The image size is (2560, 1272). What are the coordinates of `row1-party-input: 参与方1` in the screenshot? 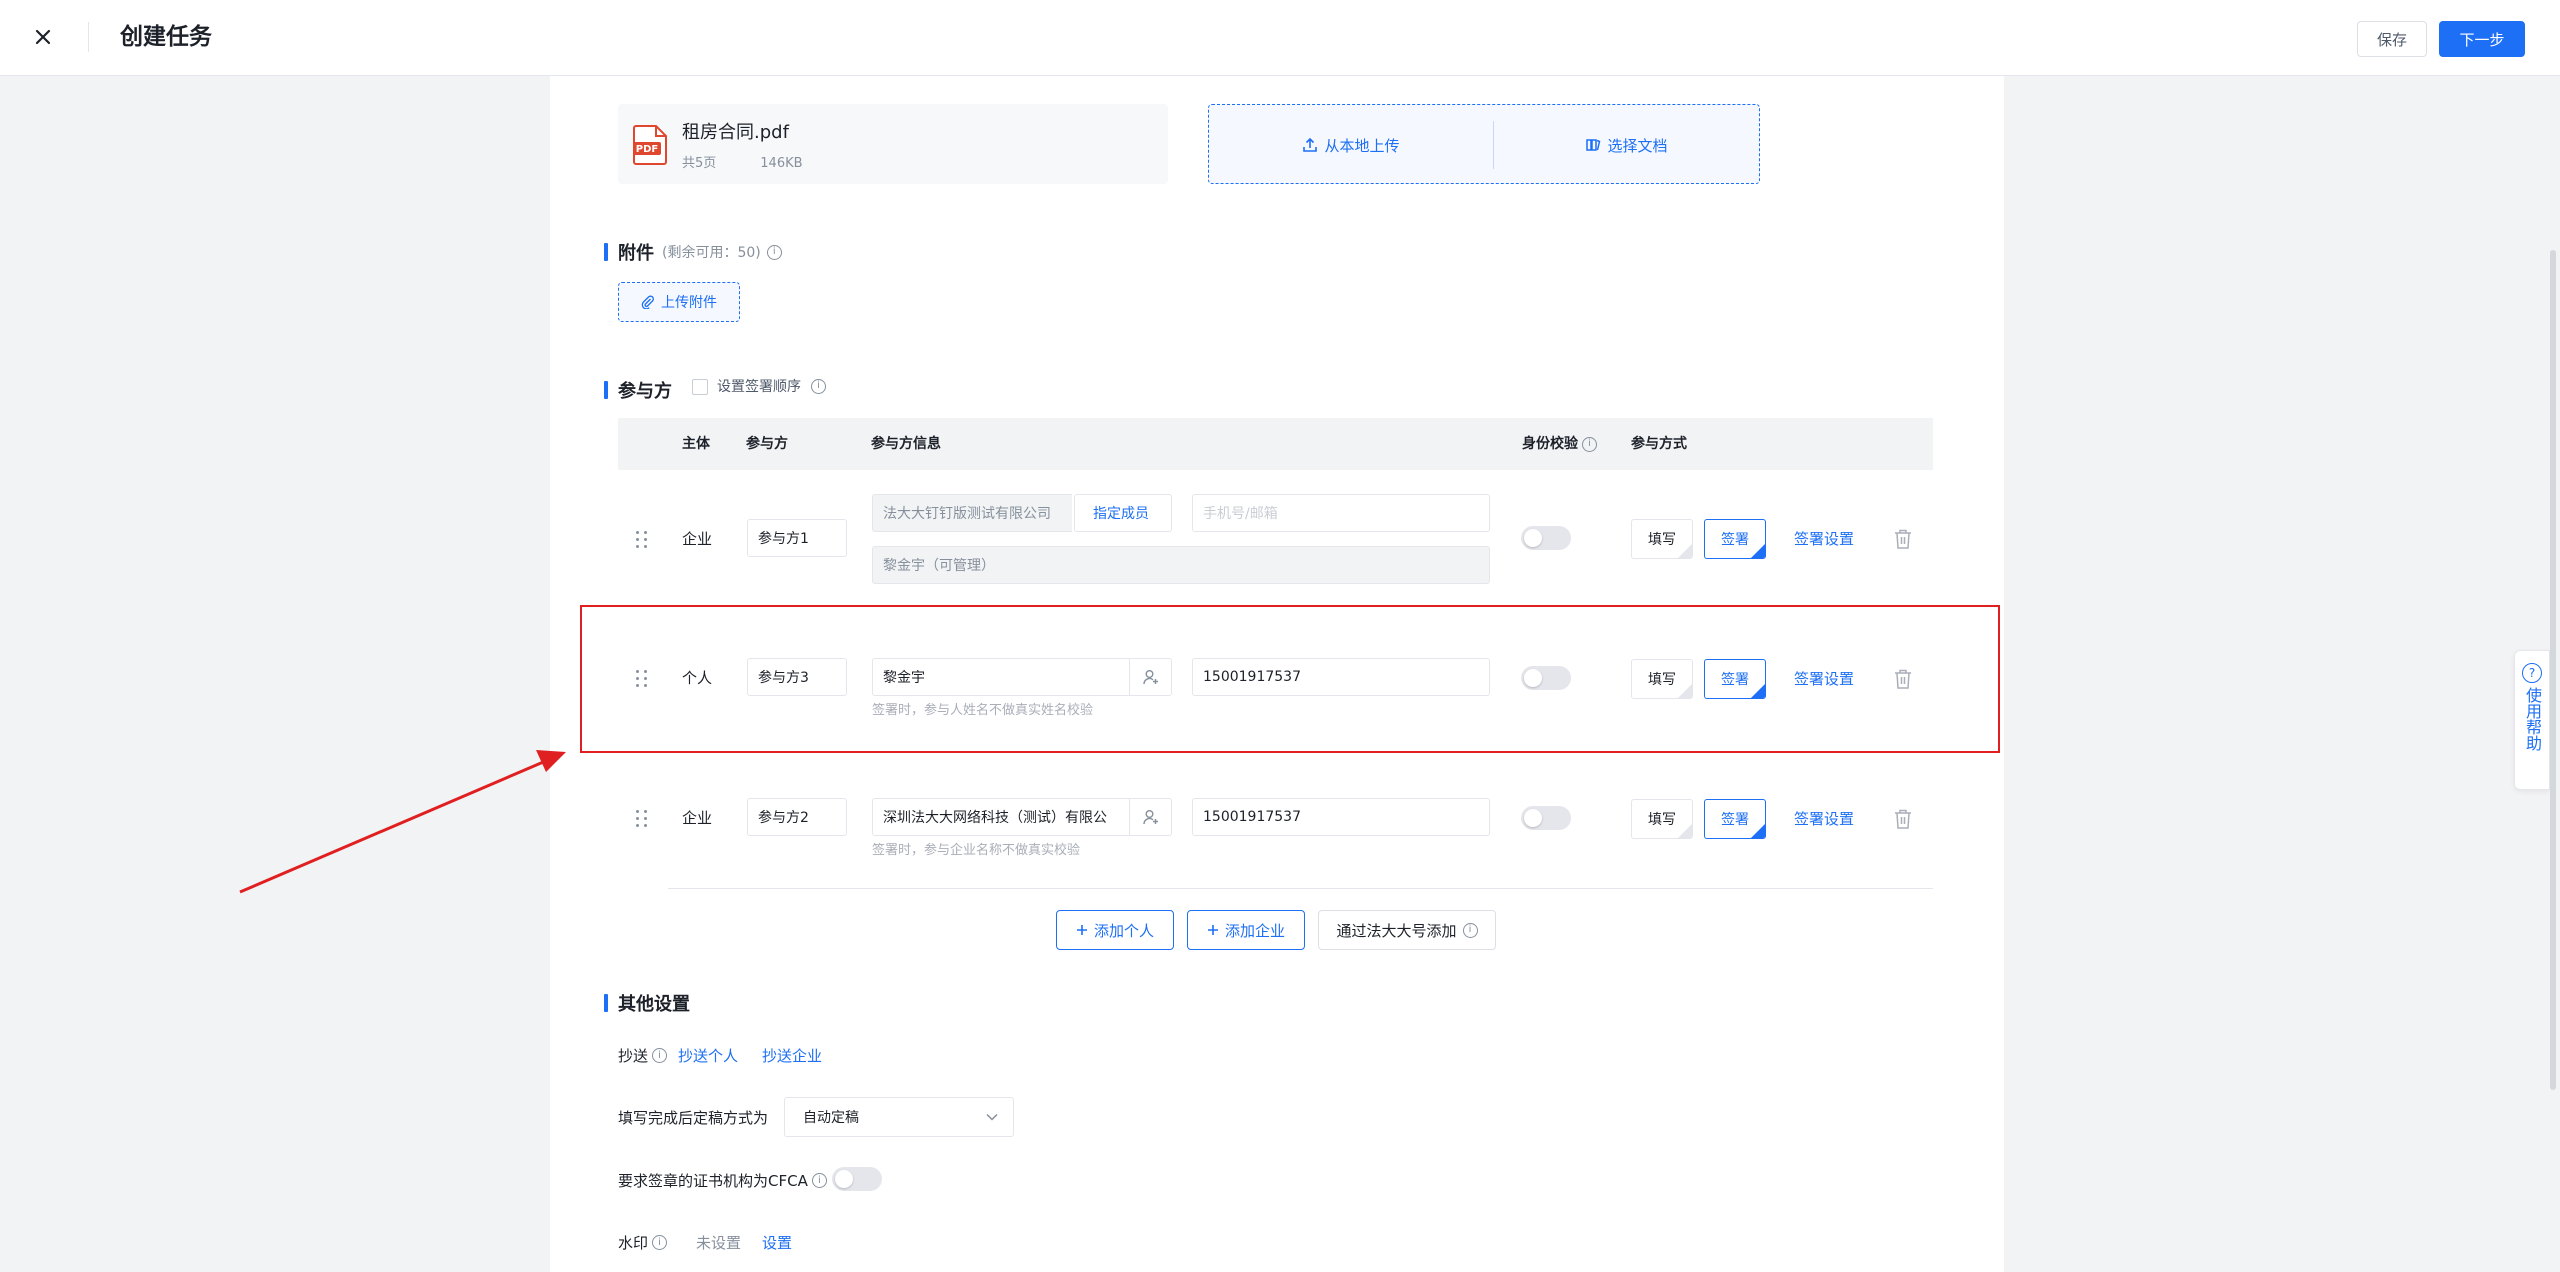 It's located at (797, 538).